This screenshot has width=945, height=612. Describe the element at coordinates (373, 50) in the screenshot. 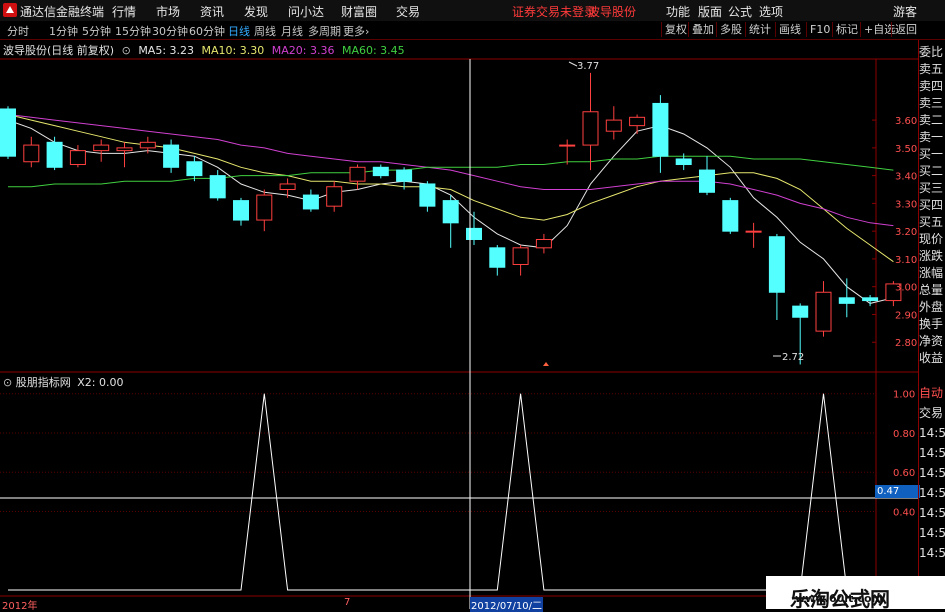

I see `ma60-label: MA60: 3.45` at that location.